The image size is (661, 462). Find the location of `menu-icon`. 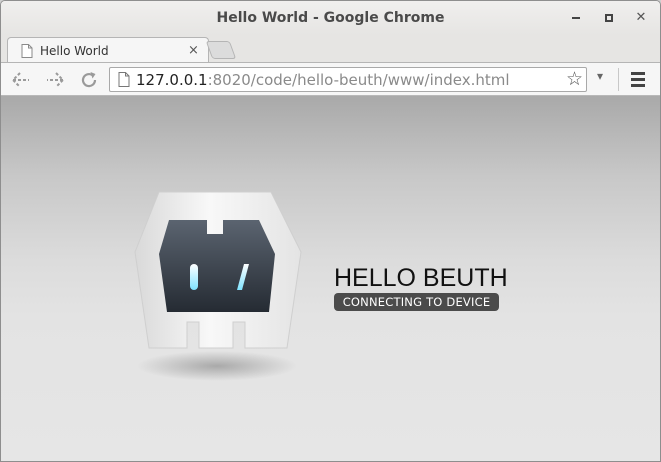

menu-icon is located at coordinates (638, 81).